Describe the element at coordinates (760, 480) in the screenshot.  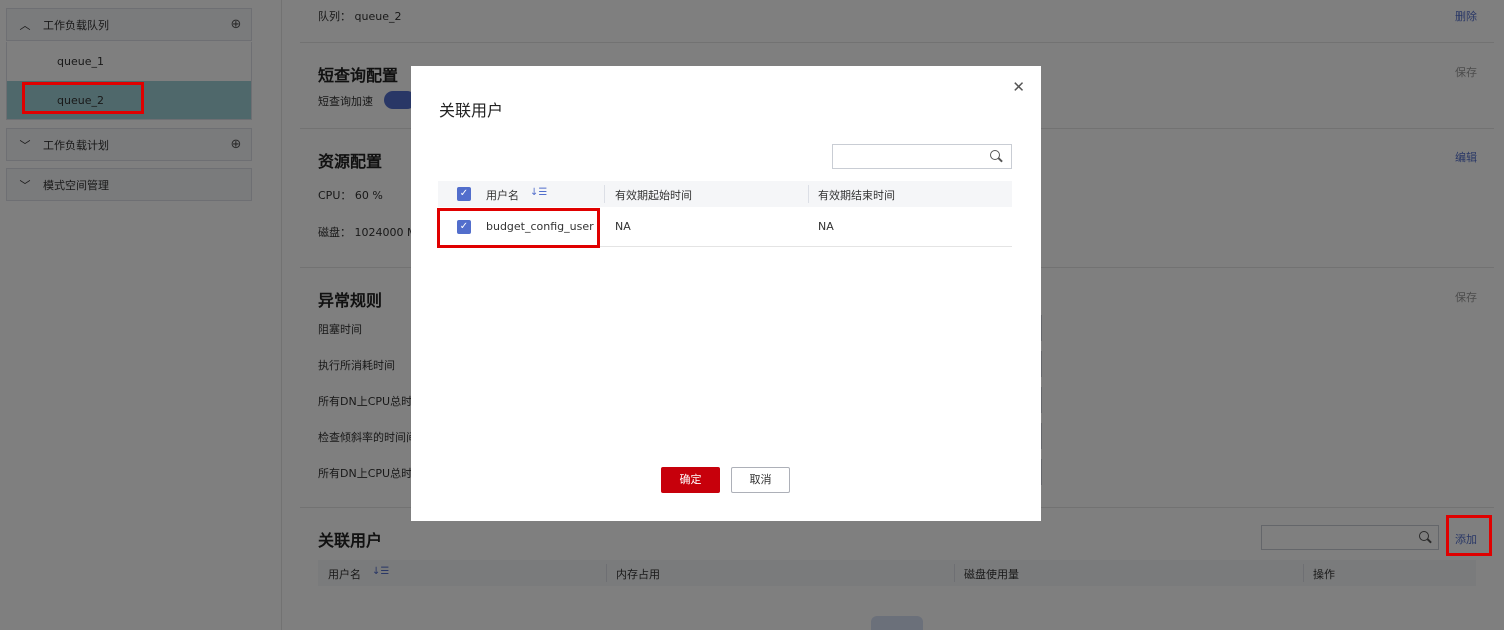
I see `cancel-button: 取消` at that location.